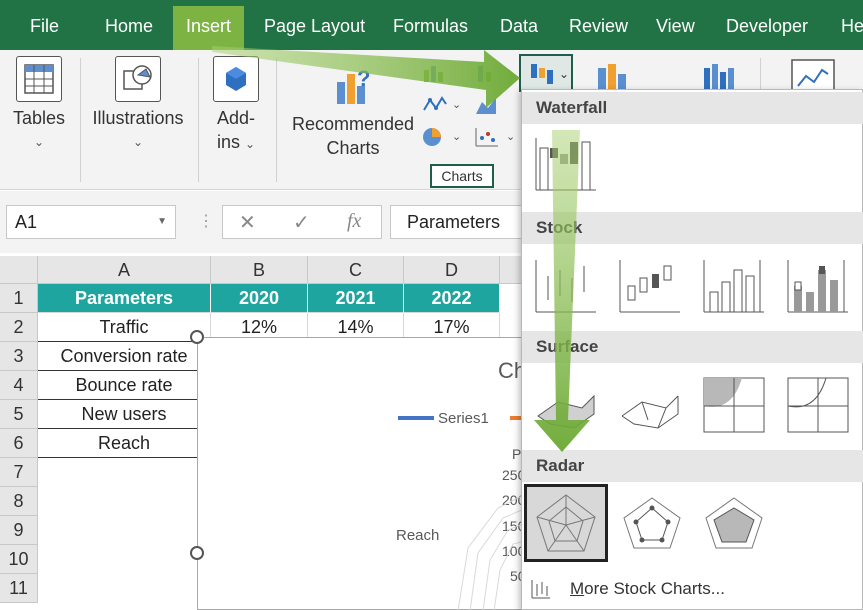 This screenshot has height=610, width=863. What do you see at coordinates (487, 73) in the screenshot?
I see `bar-chart-icon` at bounding box center [487, 73].